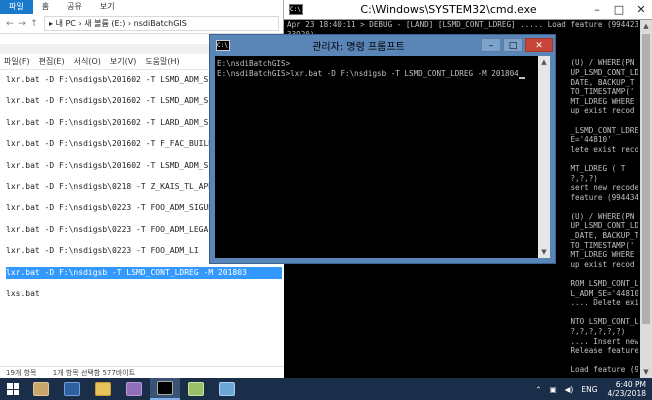 Image resolution: width=652 pixels, height=400 pixels. Describe the element at coordinates (22, 24) in the screenshot. I see `forward-arrow-icon: →` at that location.